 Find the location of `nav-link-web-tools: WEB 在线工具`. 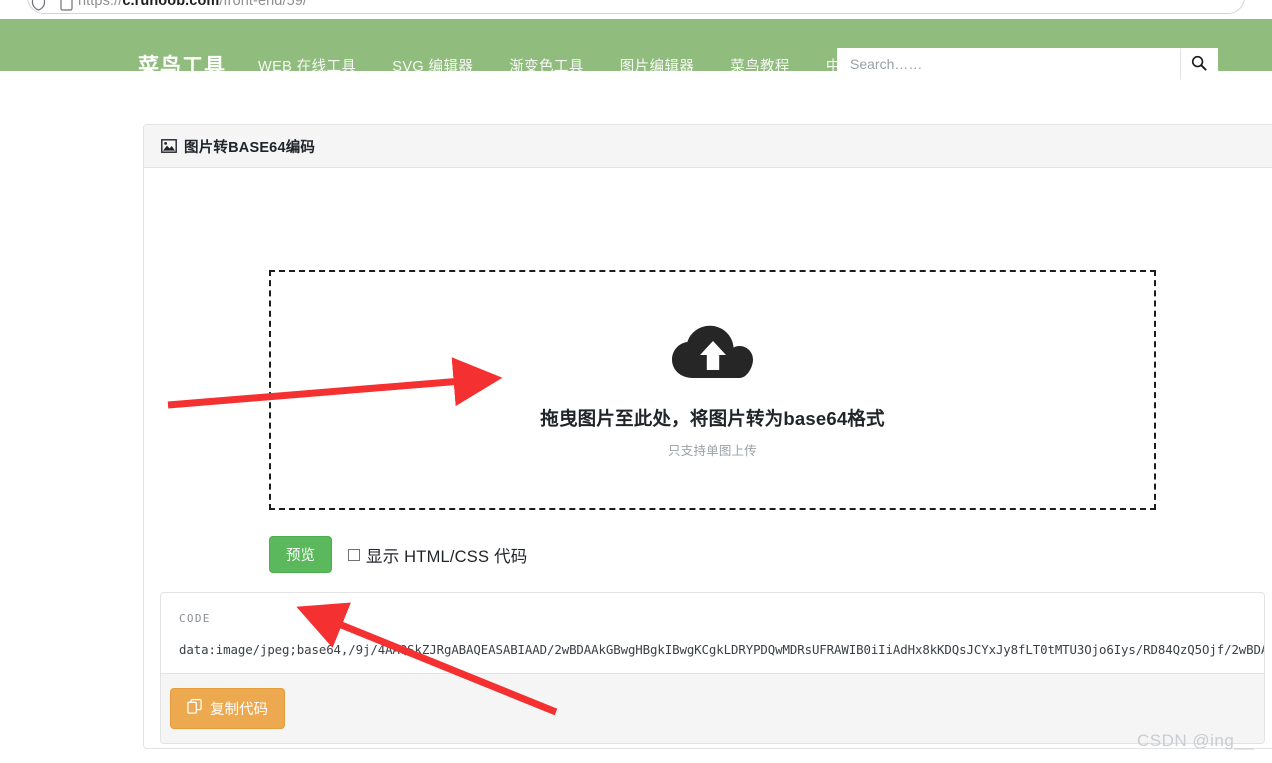

nav-link-web-tools: WEB 在线工具 is located at coordinates (316, 65).